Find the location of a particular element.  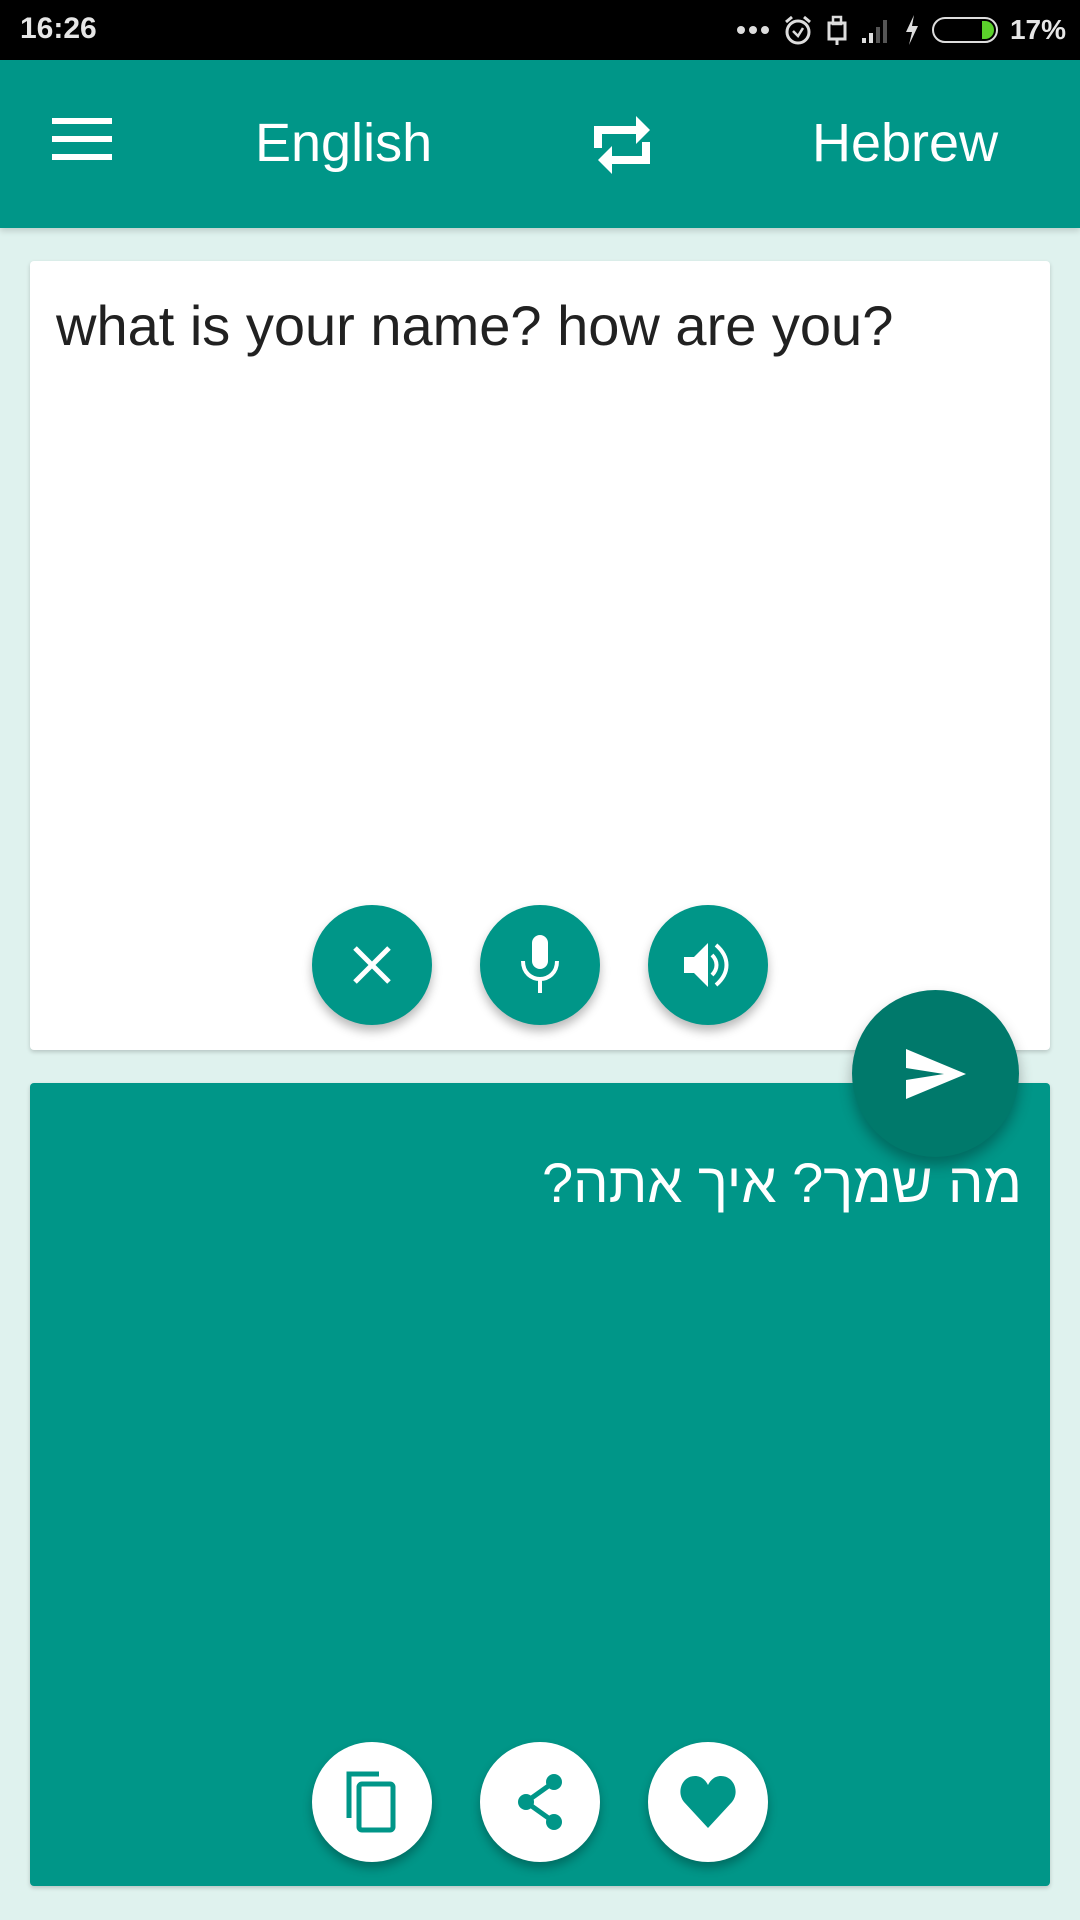

heart-icon is located at coordinates (708, 1802).